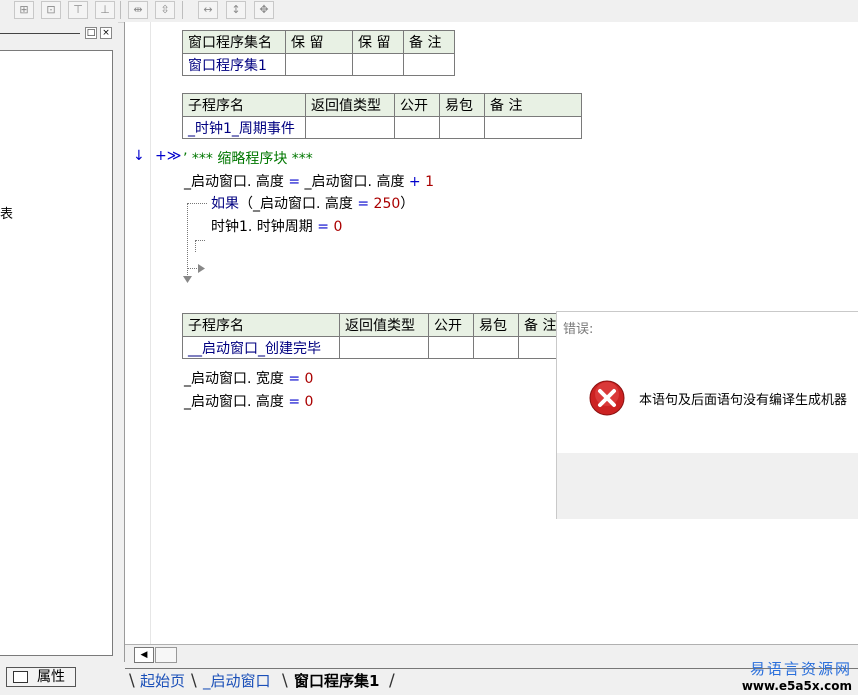 The width and height of the screenshot is (858, 695). What do you see at coordinates (796, 686) in the screenshot?
I see `watermark-url: www.e5a5x.com` at bounding box center [796, 686].